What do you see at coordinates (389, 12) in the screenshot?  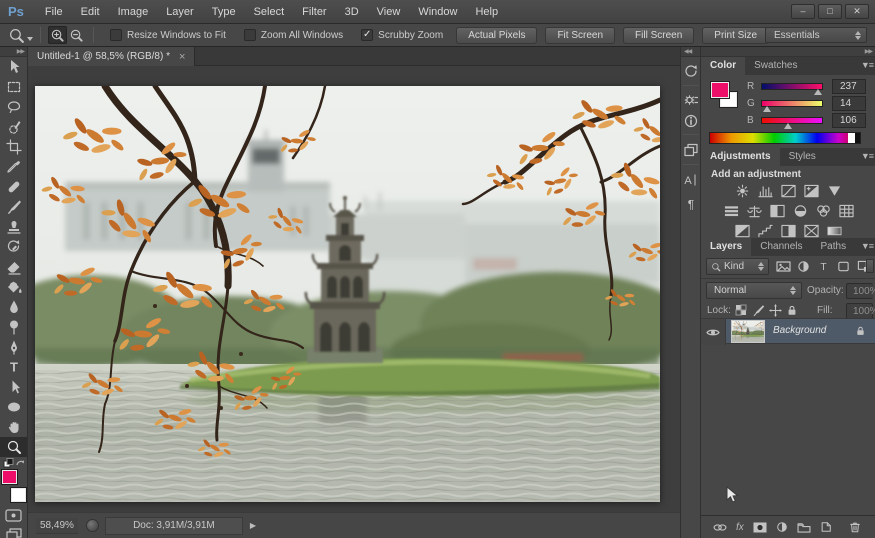 I see `menu-view: View` at bounding box center [389, 12].